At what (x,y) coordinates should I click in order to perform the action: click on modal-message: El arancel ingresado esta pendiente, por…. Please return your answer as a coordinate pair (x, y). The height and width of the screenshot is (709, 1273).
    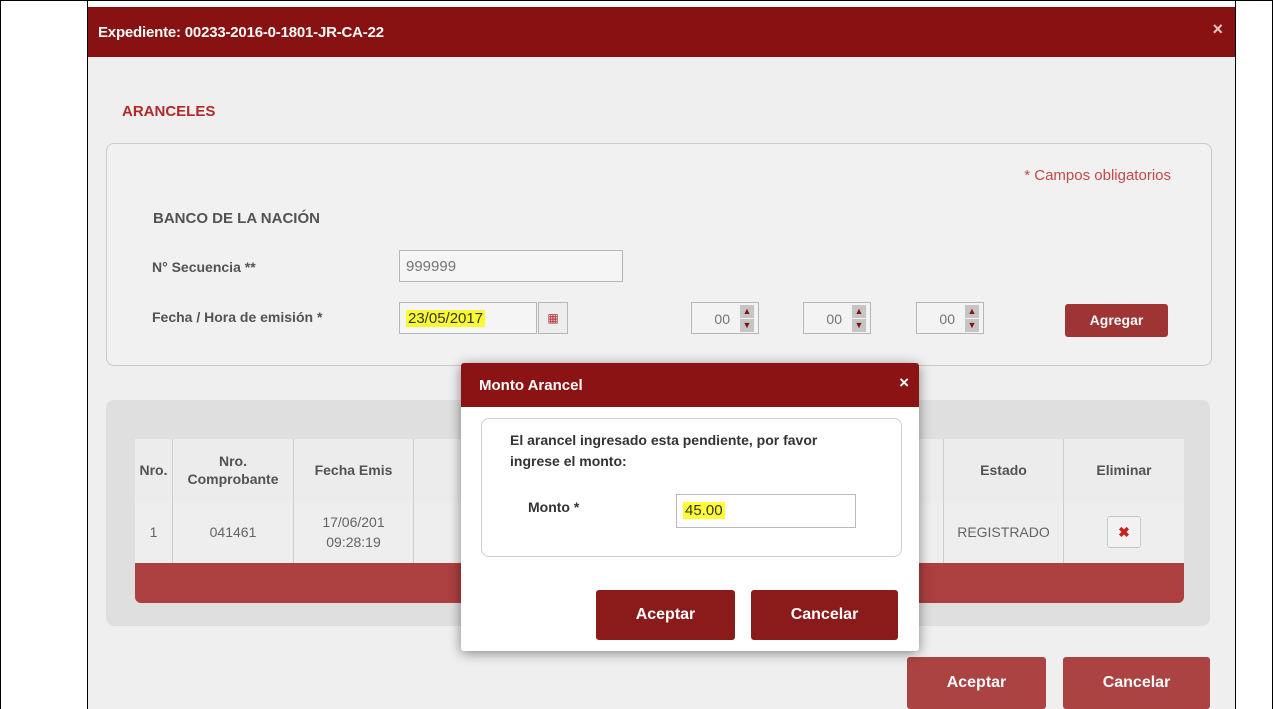
    Looking at the image, I should click on (664, 450).